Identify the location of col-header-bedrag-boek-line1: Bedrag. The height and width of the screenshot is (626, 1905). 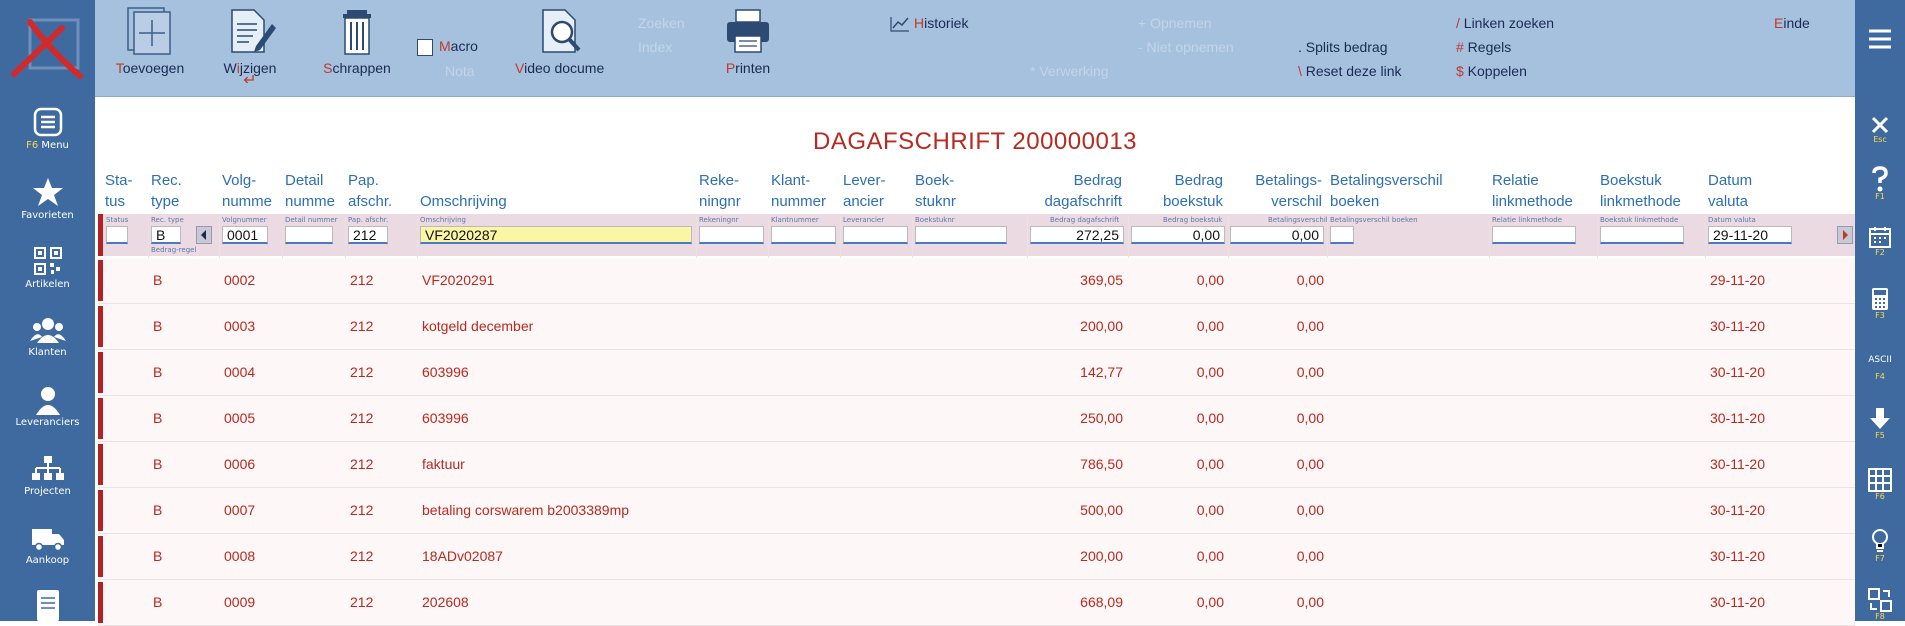
(1198, 180).